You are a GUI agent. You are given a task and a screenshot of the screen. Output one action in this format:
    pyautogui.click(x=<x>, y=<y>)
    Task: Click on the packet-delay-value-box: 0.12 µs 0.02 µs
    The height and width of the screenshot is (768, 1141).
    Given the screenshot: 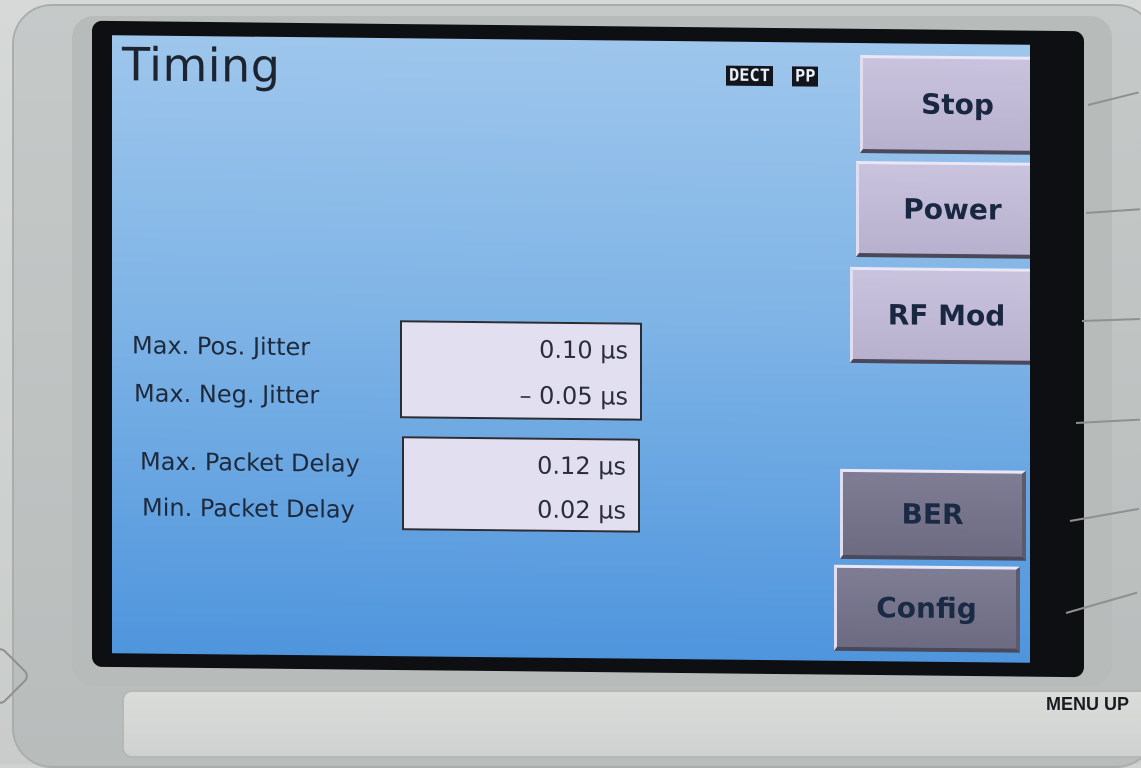 What is the action you would take?
    pyautogui.click(x=521, y=484)
    